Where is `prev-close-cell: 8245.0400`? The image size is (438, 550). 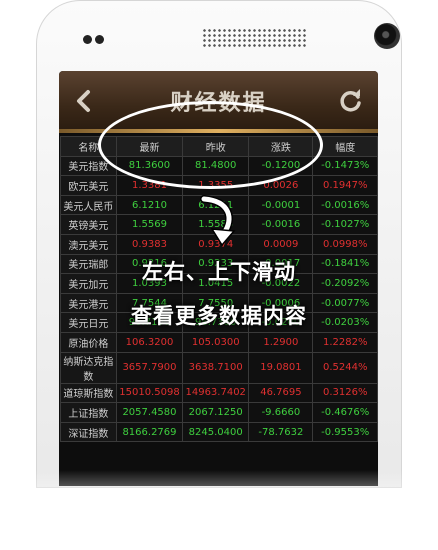
prev-close-cell: 8245.0400 is located at coordinates (216, 432).